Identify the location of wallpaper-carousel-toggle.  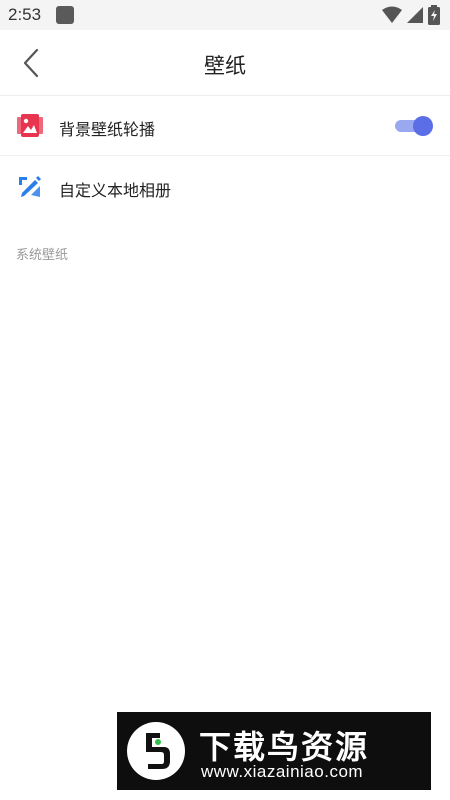
(414, 126).